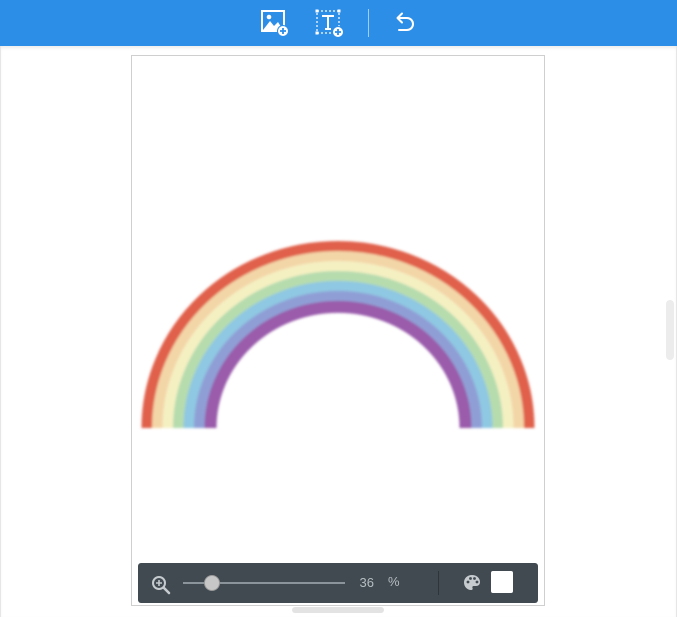 This screenshot has height=617, width=677. Describe the element at coordinates (161, 585) in the screenshot. I see `zoom-in-icon` at that location.